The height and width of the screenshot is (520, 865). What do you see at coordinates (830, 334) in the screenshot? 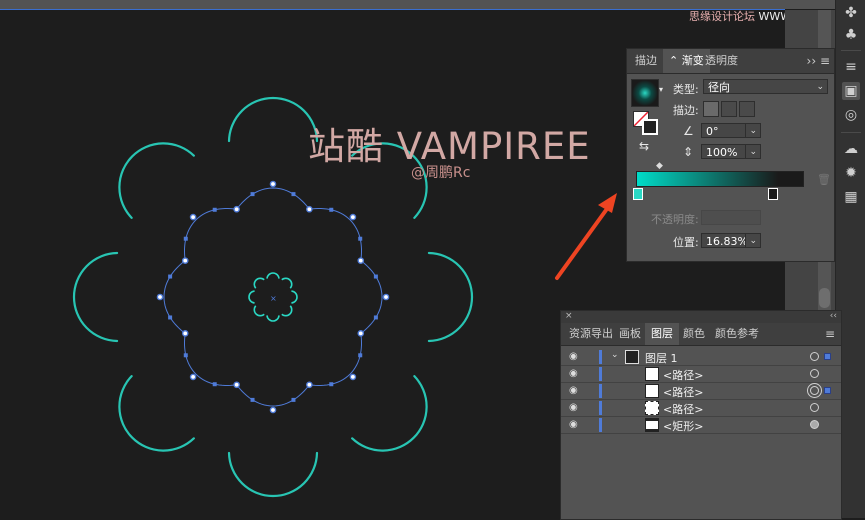
I see `panel-menu-icon: ≡` at bounding box center [830, 334].